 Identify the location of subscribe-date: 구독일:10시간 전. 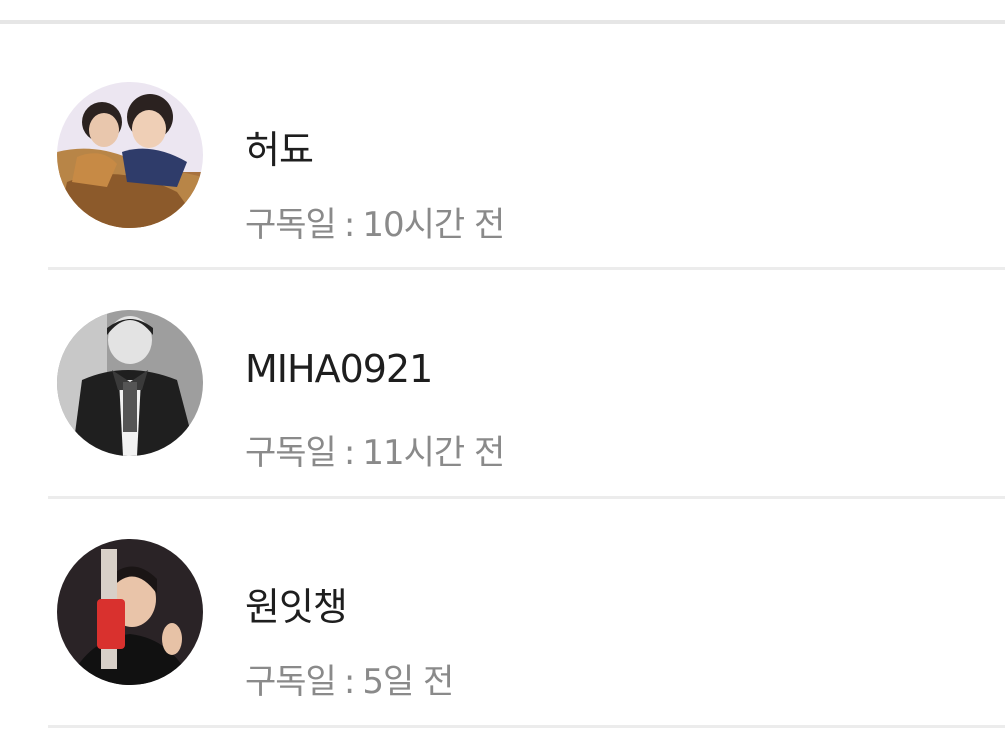
(375, 221).